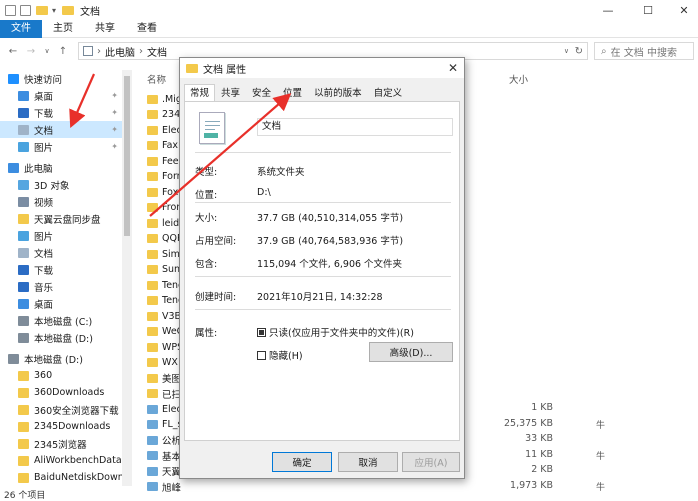 The width and height of the screenshot is (698, 501). I want to click on column-size-header: 大小, so click(518, 79).